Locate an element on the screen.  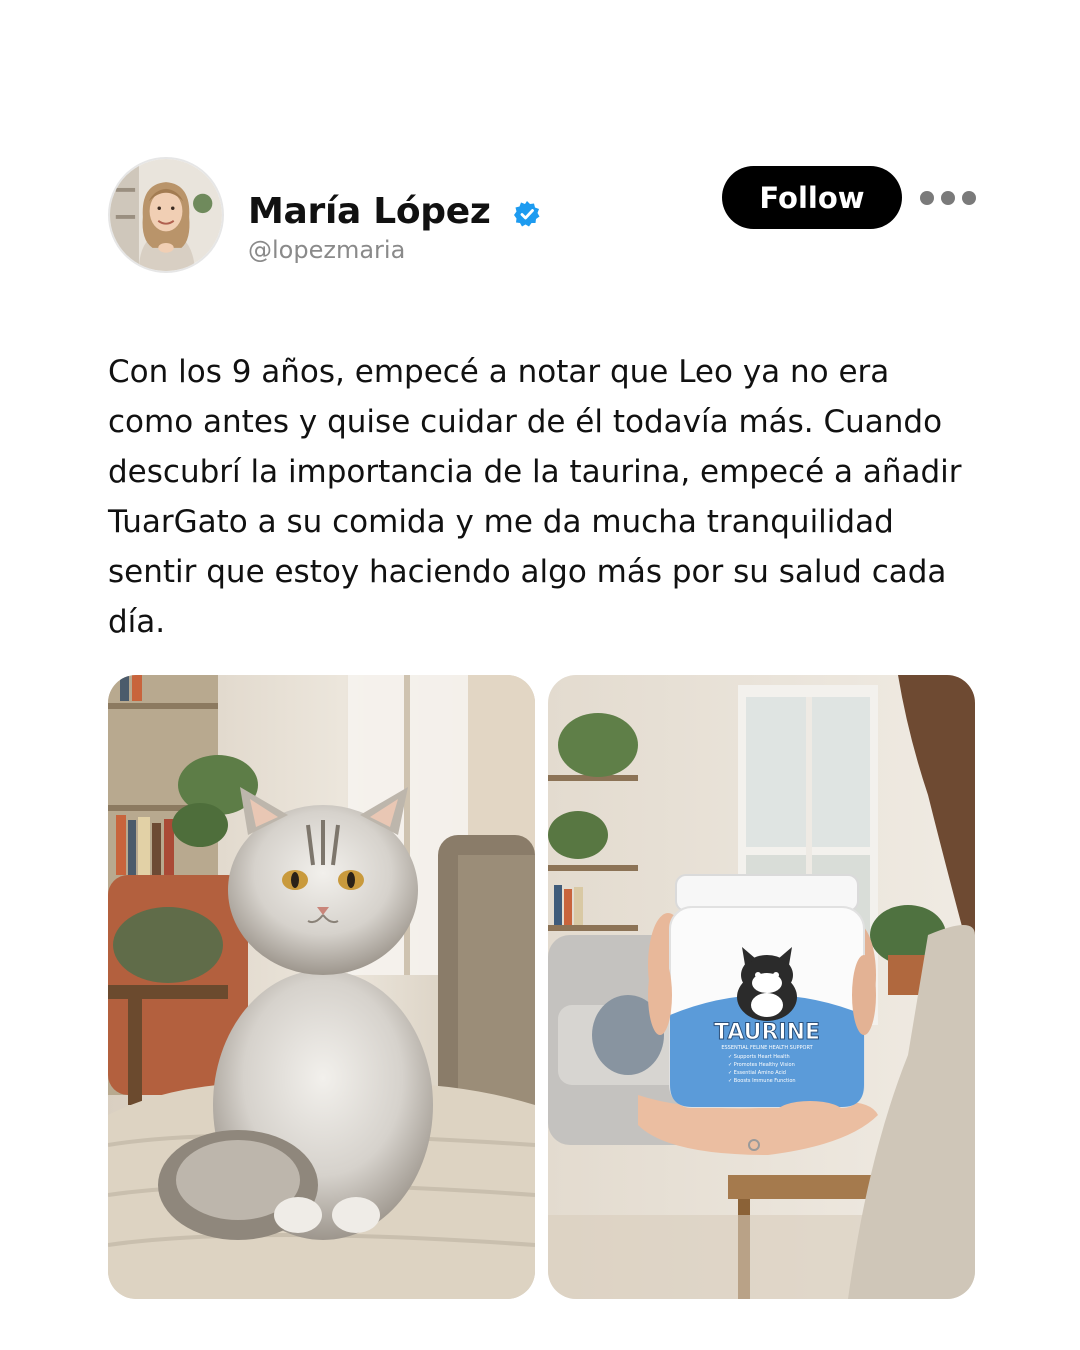
follow-button: Follow is located at coordinates (812, 197).